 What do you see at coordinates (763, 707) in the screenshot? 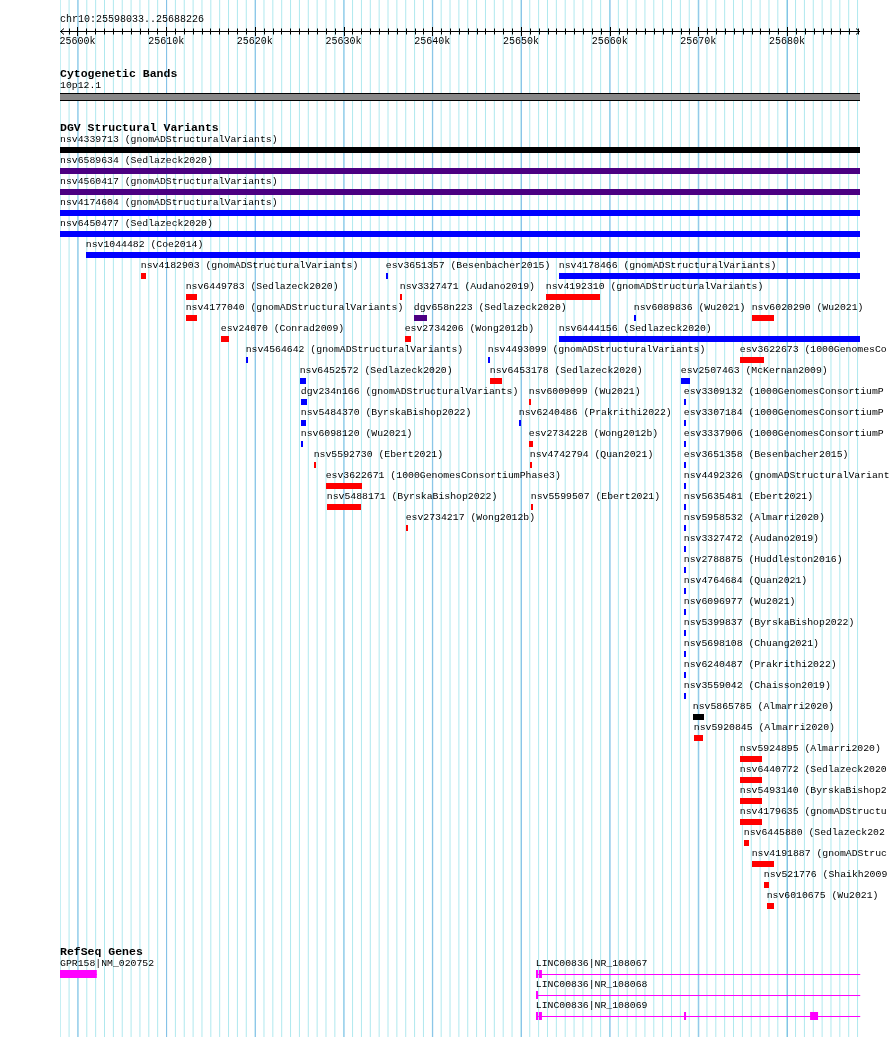
I see `variant-label: nsv5865785 (Almarri2020)` at bounding box center [763, 707].